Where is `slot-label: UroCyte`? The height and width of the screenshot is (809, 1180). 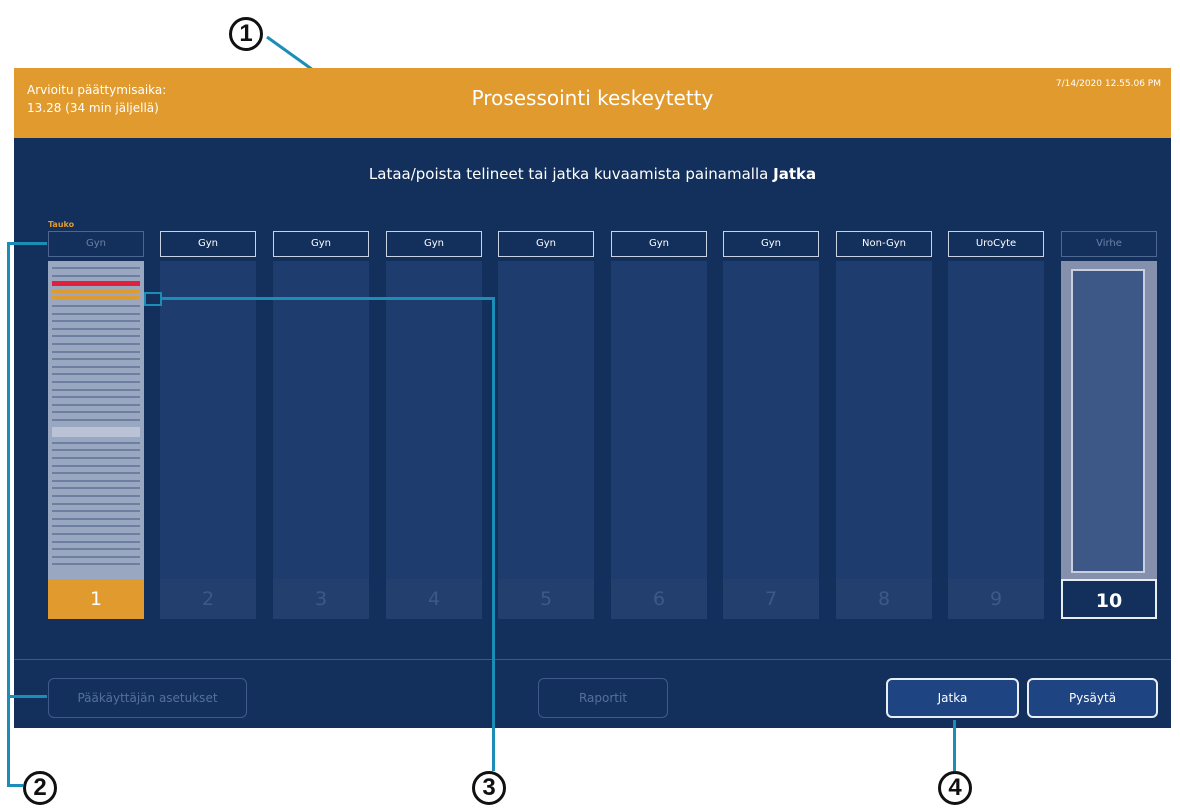
slot-label: UroCyte is located at coordinates (996, 244).